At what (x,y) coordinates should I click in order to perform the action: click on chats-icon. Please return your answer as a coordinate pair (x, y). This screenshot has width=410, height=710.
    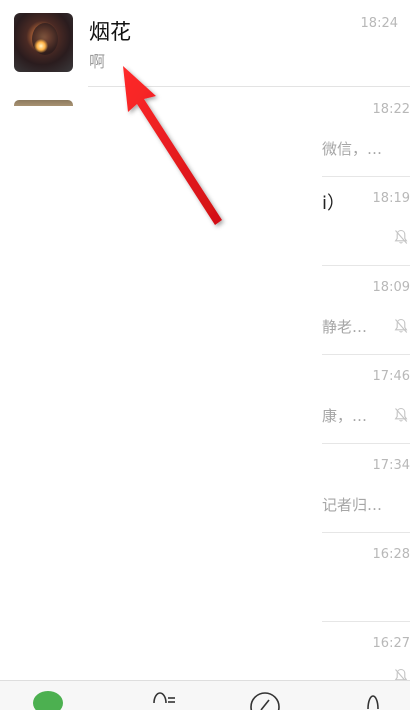
    Looking at the image, I should click on (48, 700).